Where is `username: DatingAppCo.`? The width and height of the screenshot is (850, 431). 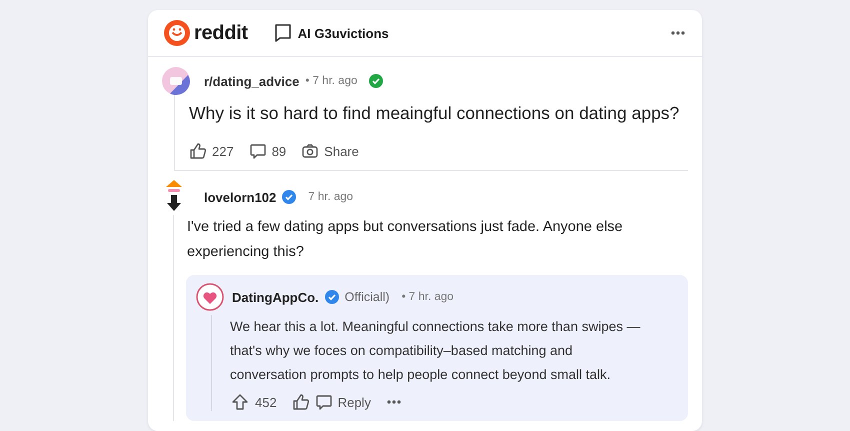 username: DatingAppCo. is located at coordinates (275, 297).